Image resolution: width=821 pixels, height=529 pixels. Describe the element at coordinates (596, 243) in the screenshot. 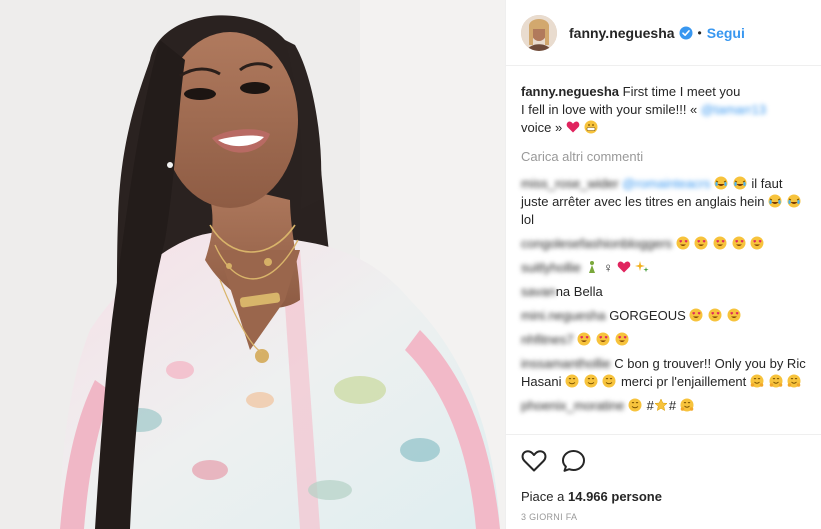

I see `comment-username: congolesefashionbloggers` at that location.